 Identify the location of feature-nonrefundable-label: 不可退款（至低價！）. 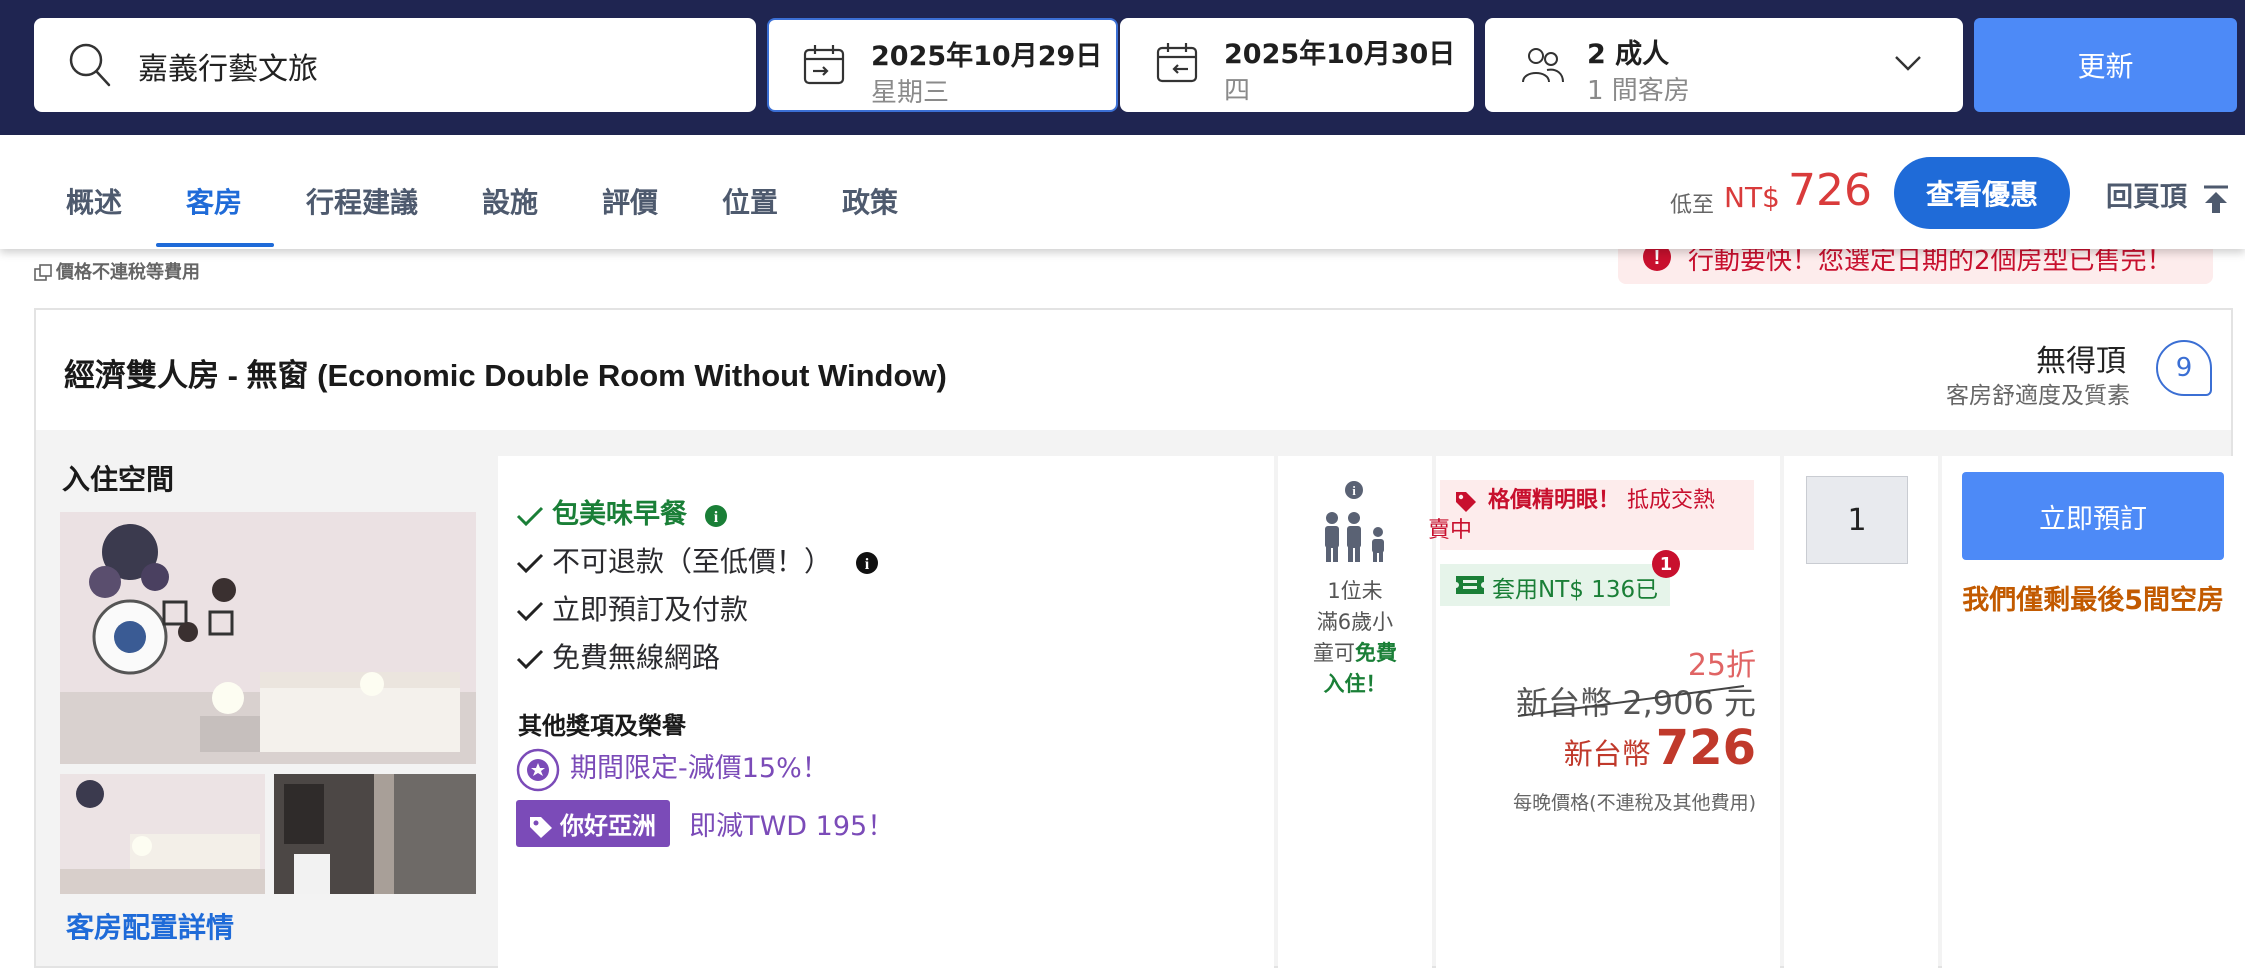
(692, 561).